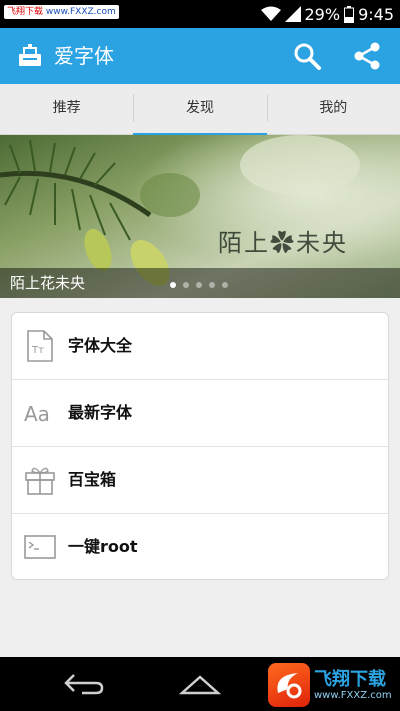  Describe the element at coordinates (200, 346) in the screenshot. I see `menu-item-font-collection: Tт 字体大全` at that location.